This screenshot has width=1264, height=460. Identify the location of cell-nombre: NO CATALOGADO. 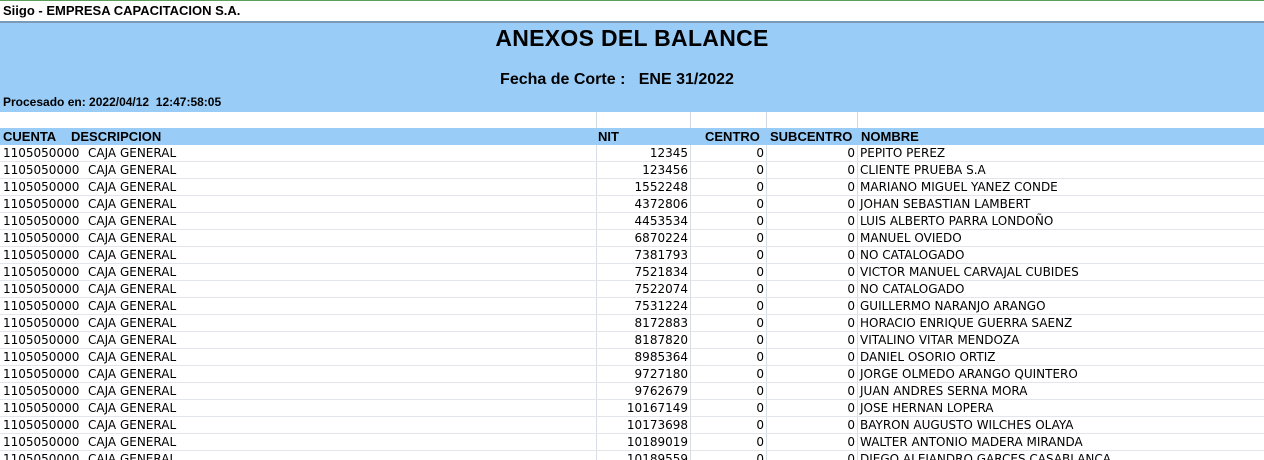
(912, 255).